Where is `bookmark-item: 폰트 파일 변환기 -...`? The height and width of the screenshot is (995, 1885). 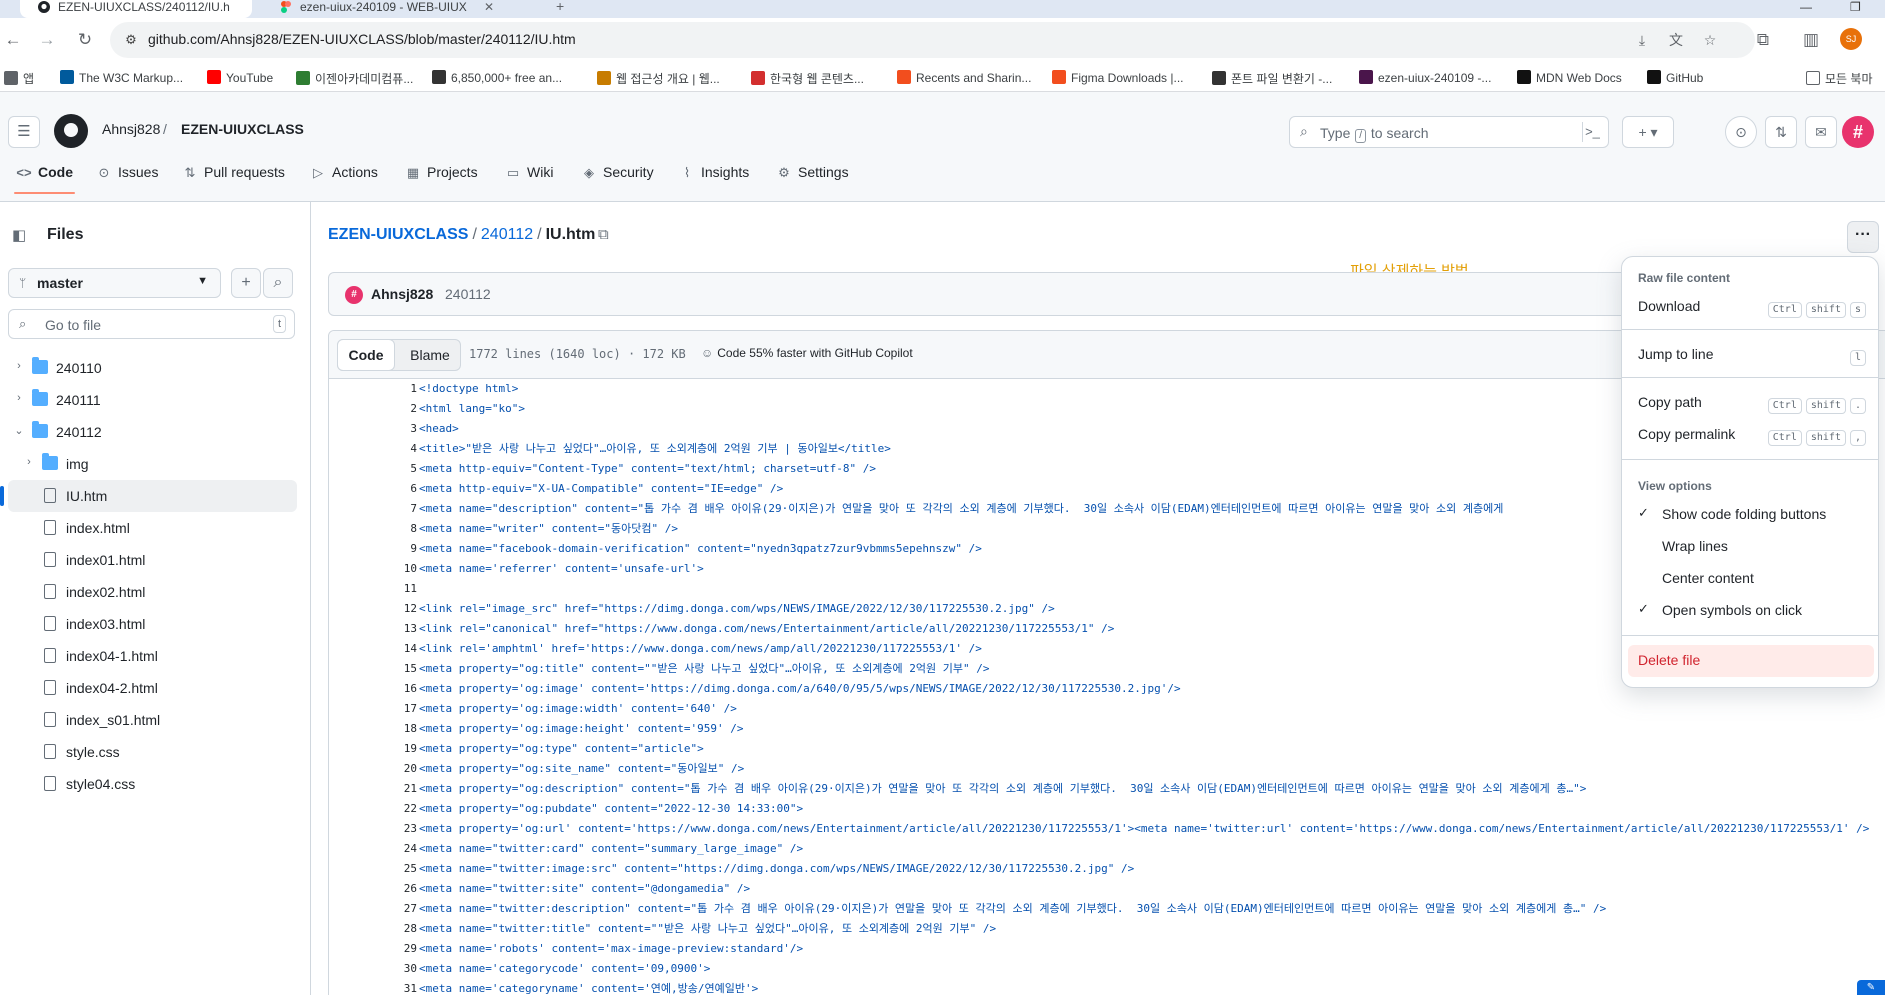 bookmark-item: 폰트 파일 변환기 -... is located at coordinates (1272, 78).